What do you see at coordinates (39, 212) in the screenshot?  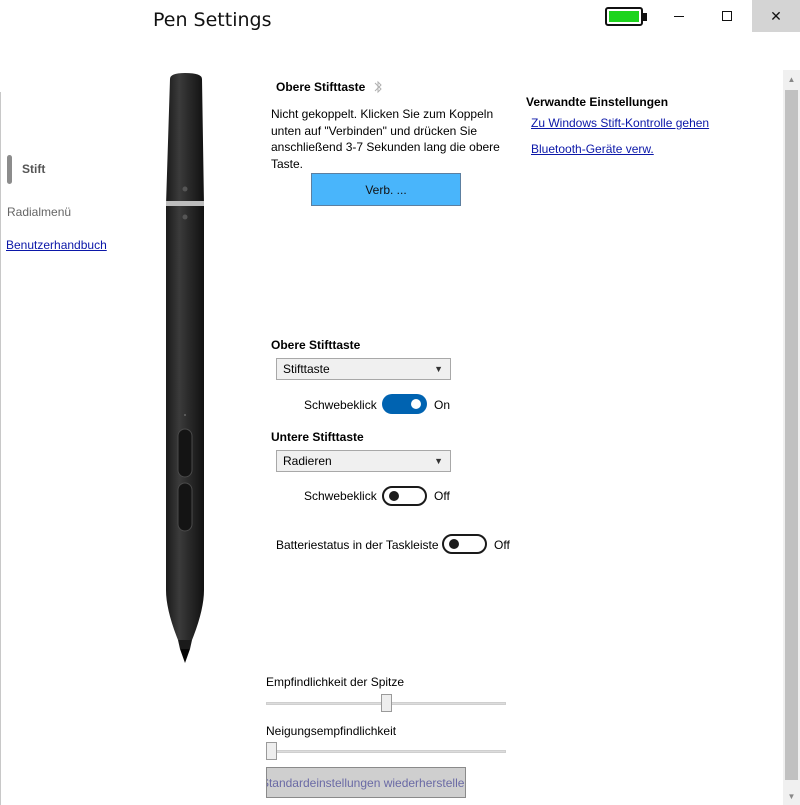 I see `nav-item-radialmenu: Radialmenü` at bounding box center [39, 212].